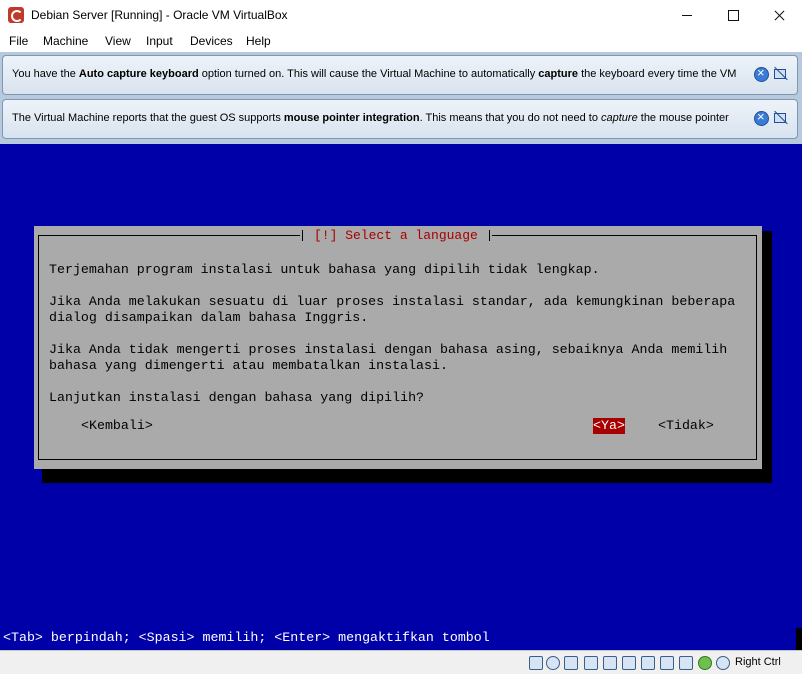 Image resolution: width=802 pixels, height=674 pixels. I want to click on optical-drive-icon, so click(553, 663).